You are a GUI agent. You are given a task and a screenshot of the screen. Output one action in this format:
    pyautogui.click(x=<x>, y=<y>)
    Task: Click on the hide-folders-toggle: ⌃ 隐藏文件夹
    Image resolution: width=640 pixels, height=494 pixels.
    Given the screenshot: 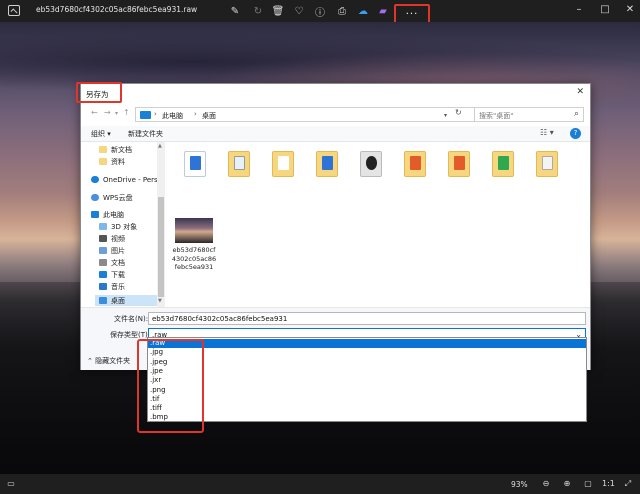 What is the action you would take?
    pyautogui.click(x=108, y=361)
    